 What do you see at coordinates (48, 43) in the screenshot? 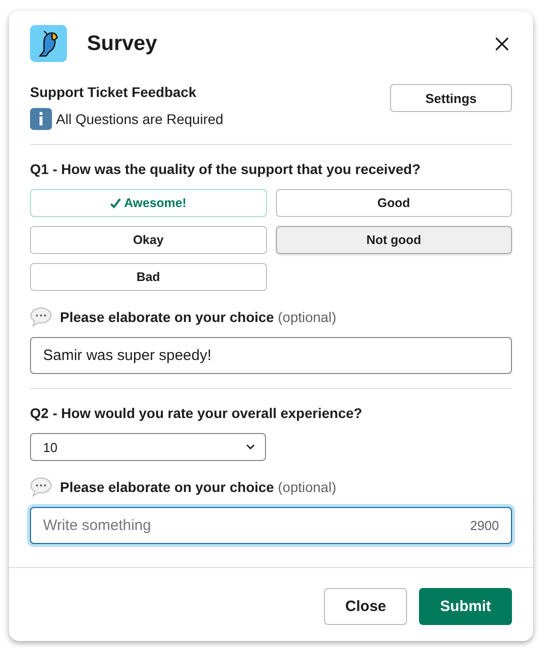
I see `parrot-logo-icon` at bounding box center [48, 43].